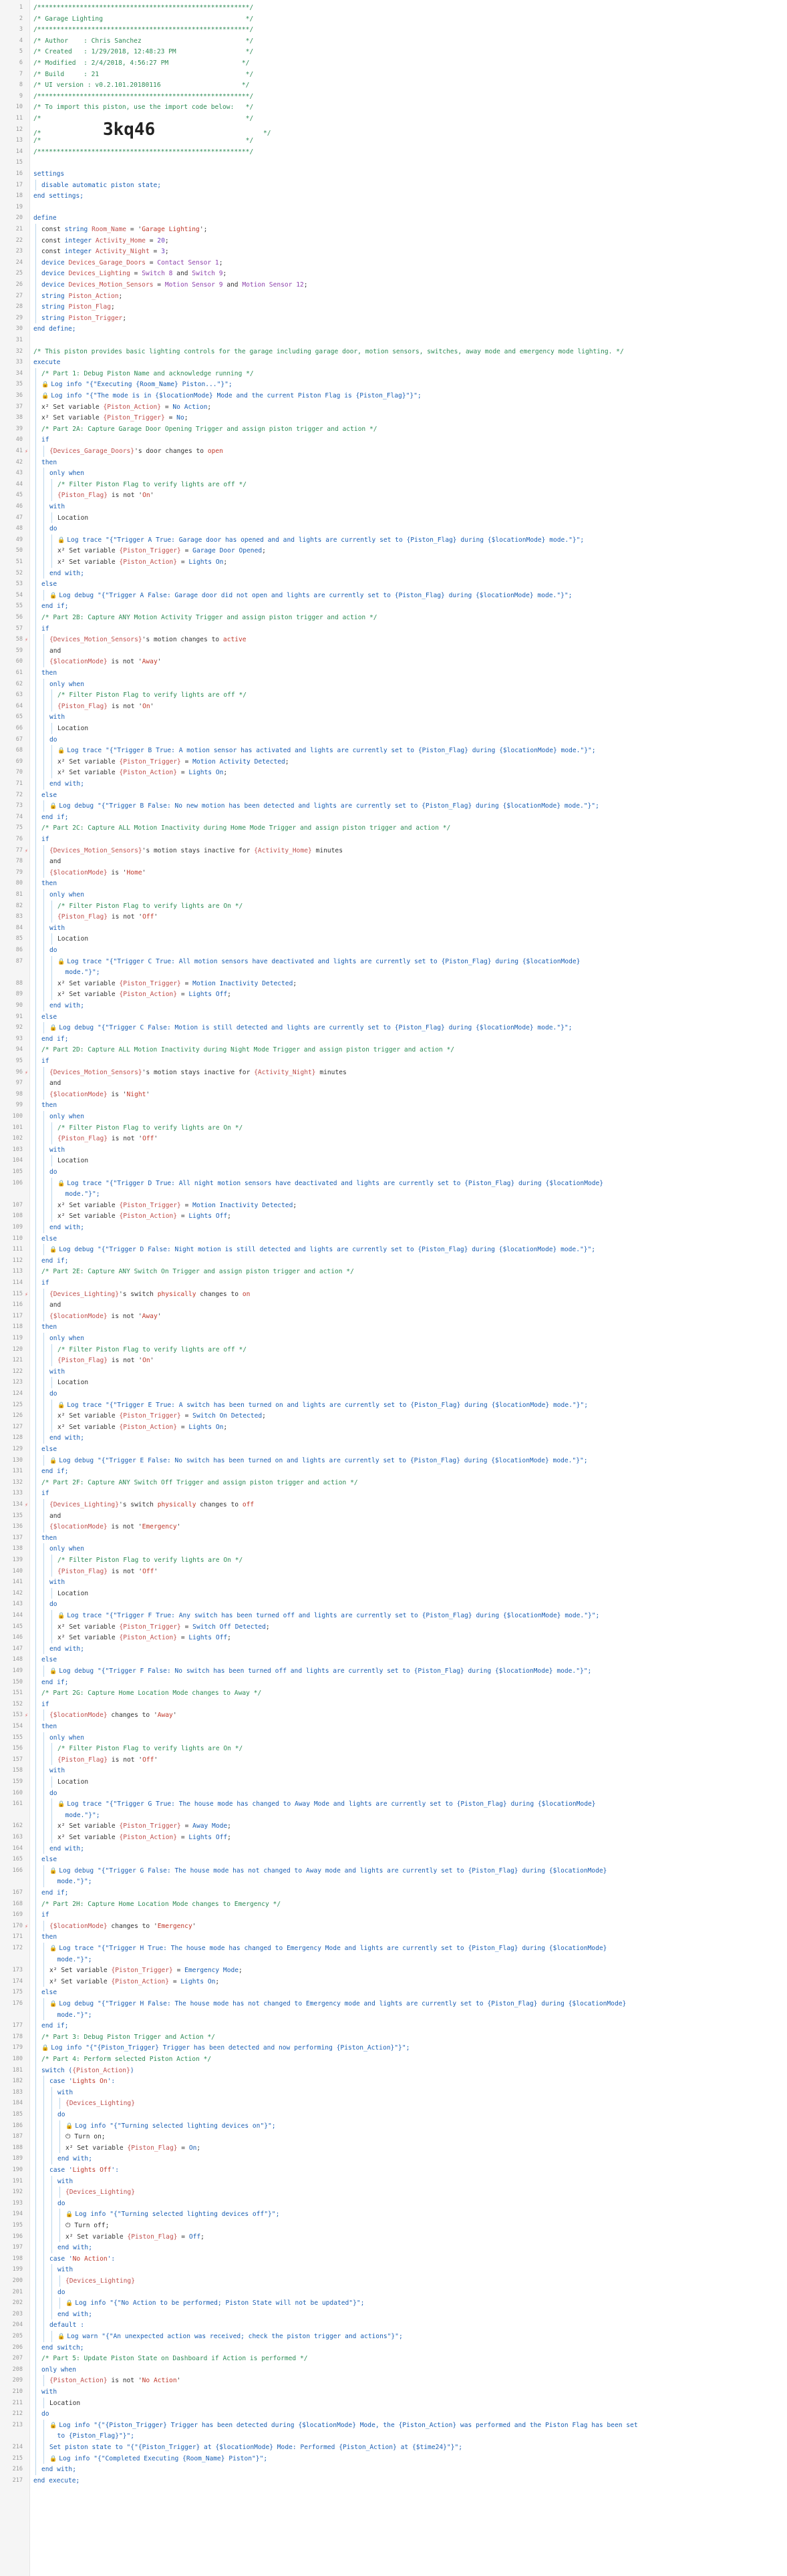 Image resolution: width=787 pixels, height=2576 pixels. What do you see at coordinates (393, 584) in the screenshot?
I see `code-line: 53 else` at bounding box center [393, 584].